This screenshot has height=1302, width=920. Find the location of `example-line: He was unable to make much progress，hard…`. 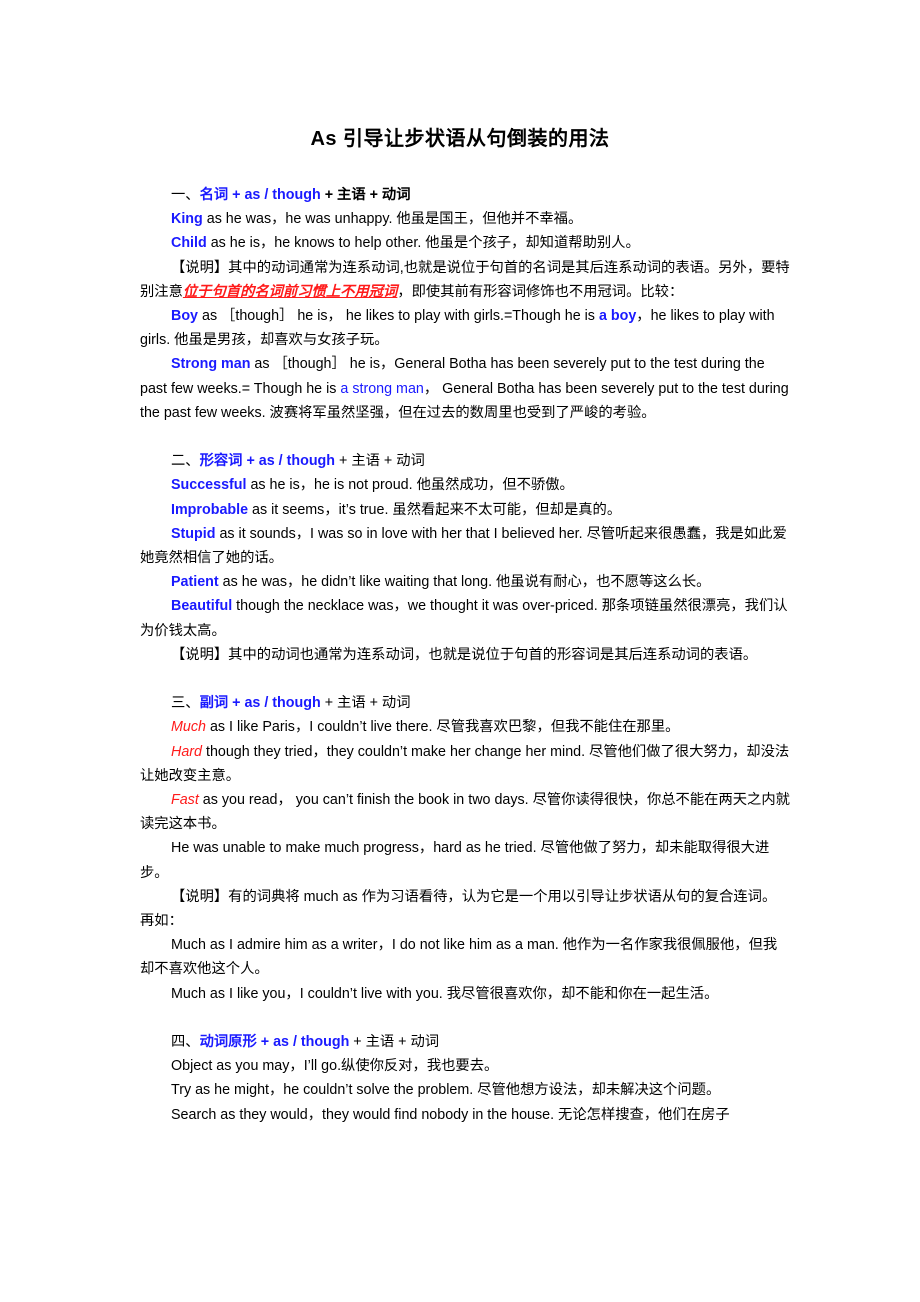

example-line: He was unable to make much progress，hard… is located at coordinates (455, 860).